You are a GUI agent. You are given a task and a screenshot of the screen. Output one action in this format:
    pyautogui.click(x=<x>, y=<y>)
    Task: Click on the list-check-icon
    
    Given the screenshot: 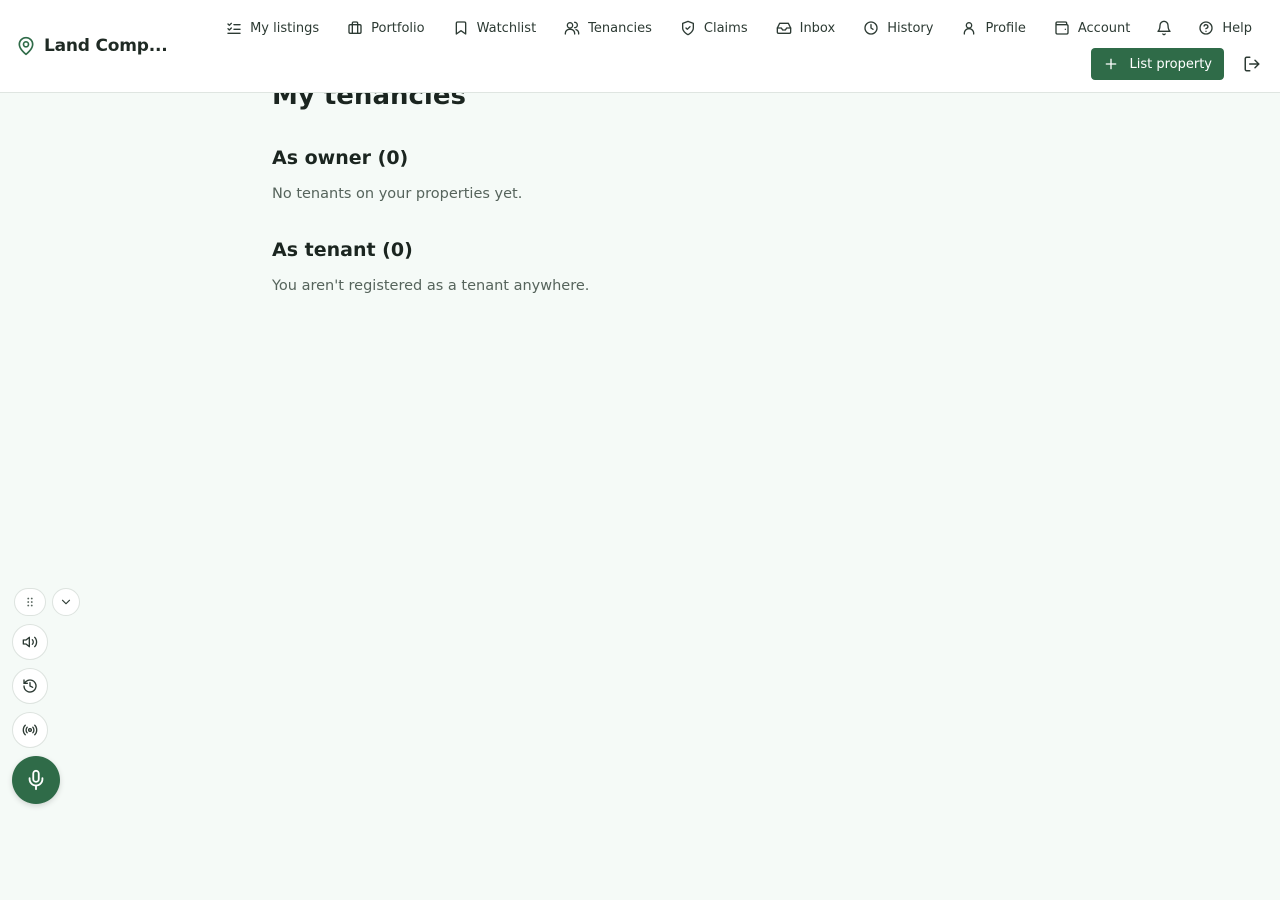 What is the action you would take?
    pyautogui.click(x=234, y=28)
    